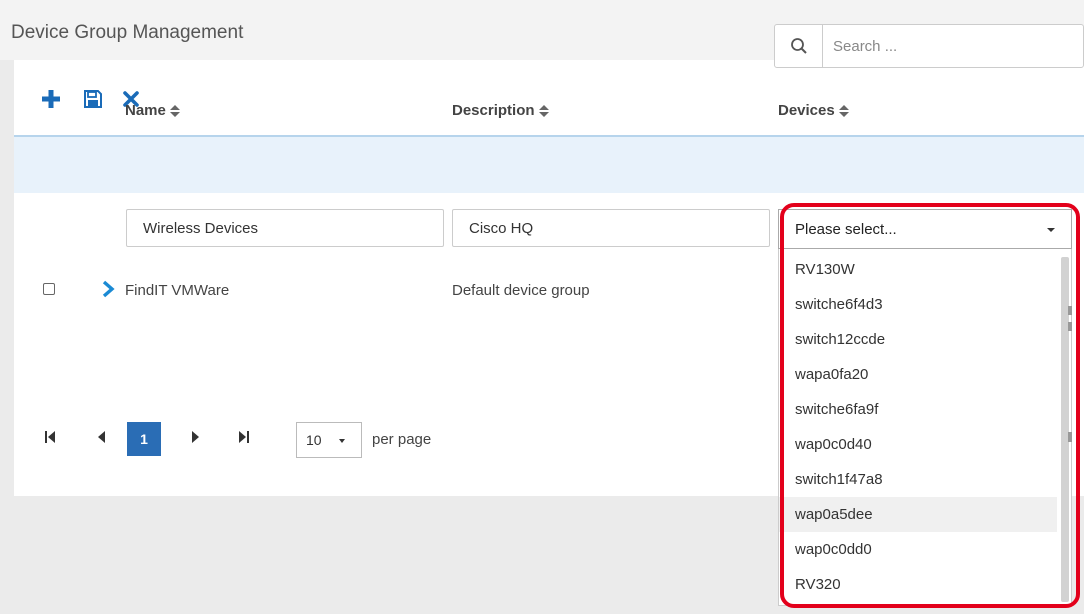 Image resolution: width=1084 pixels, height=614 pixels. What do you see at coordinates (145, 110) in the screenshot?
I see `column-label: Name` at bounding box center [145, 110].